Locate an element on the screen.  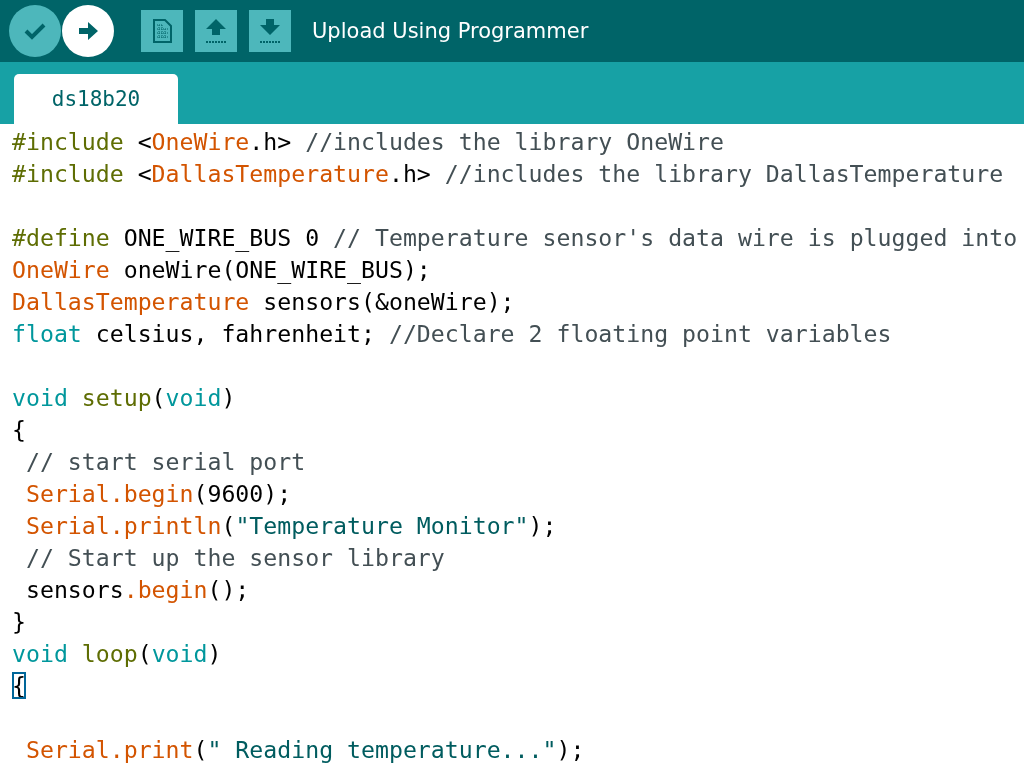
verify-button is located at coordinates (35, 31).